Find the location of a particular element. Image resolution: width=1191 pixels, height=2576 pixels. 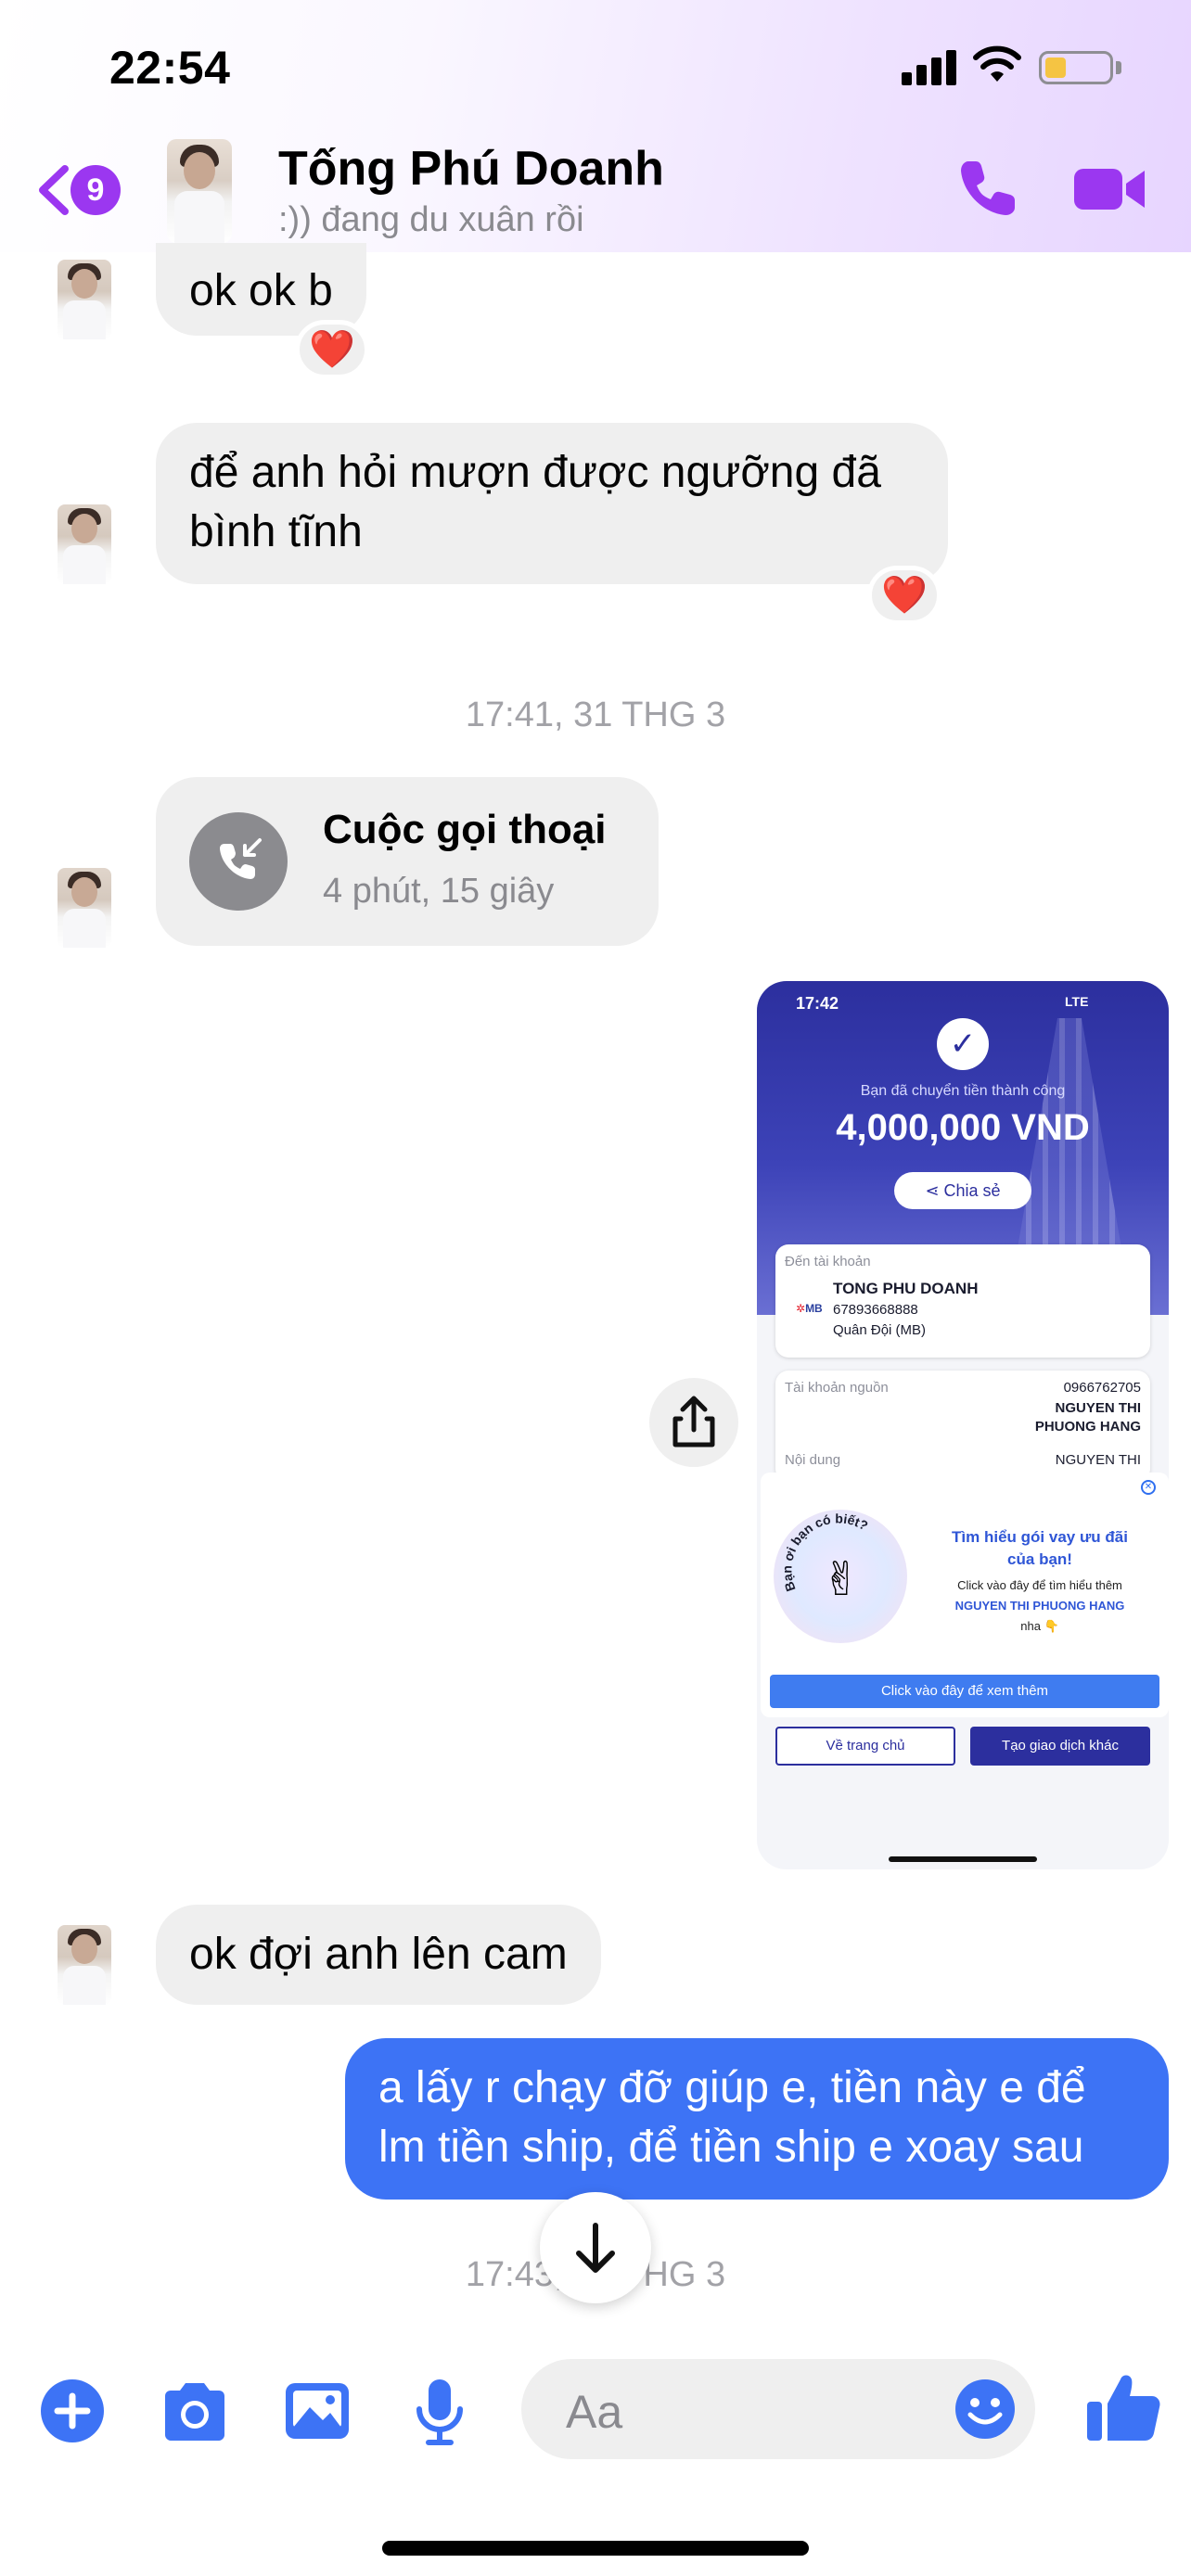

screenshot-share-label: ⋖ Chia sẻ is located at coordinates (962, 1190).